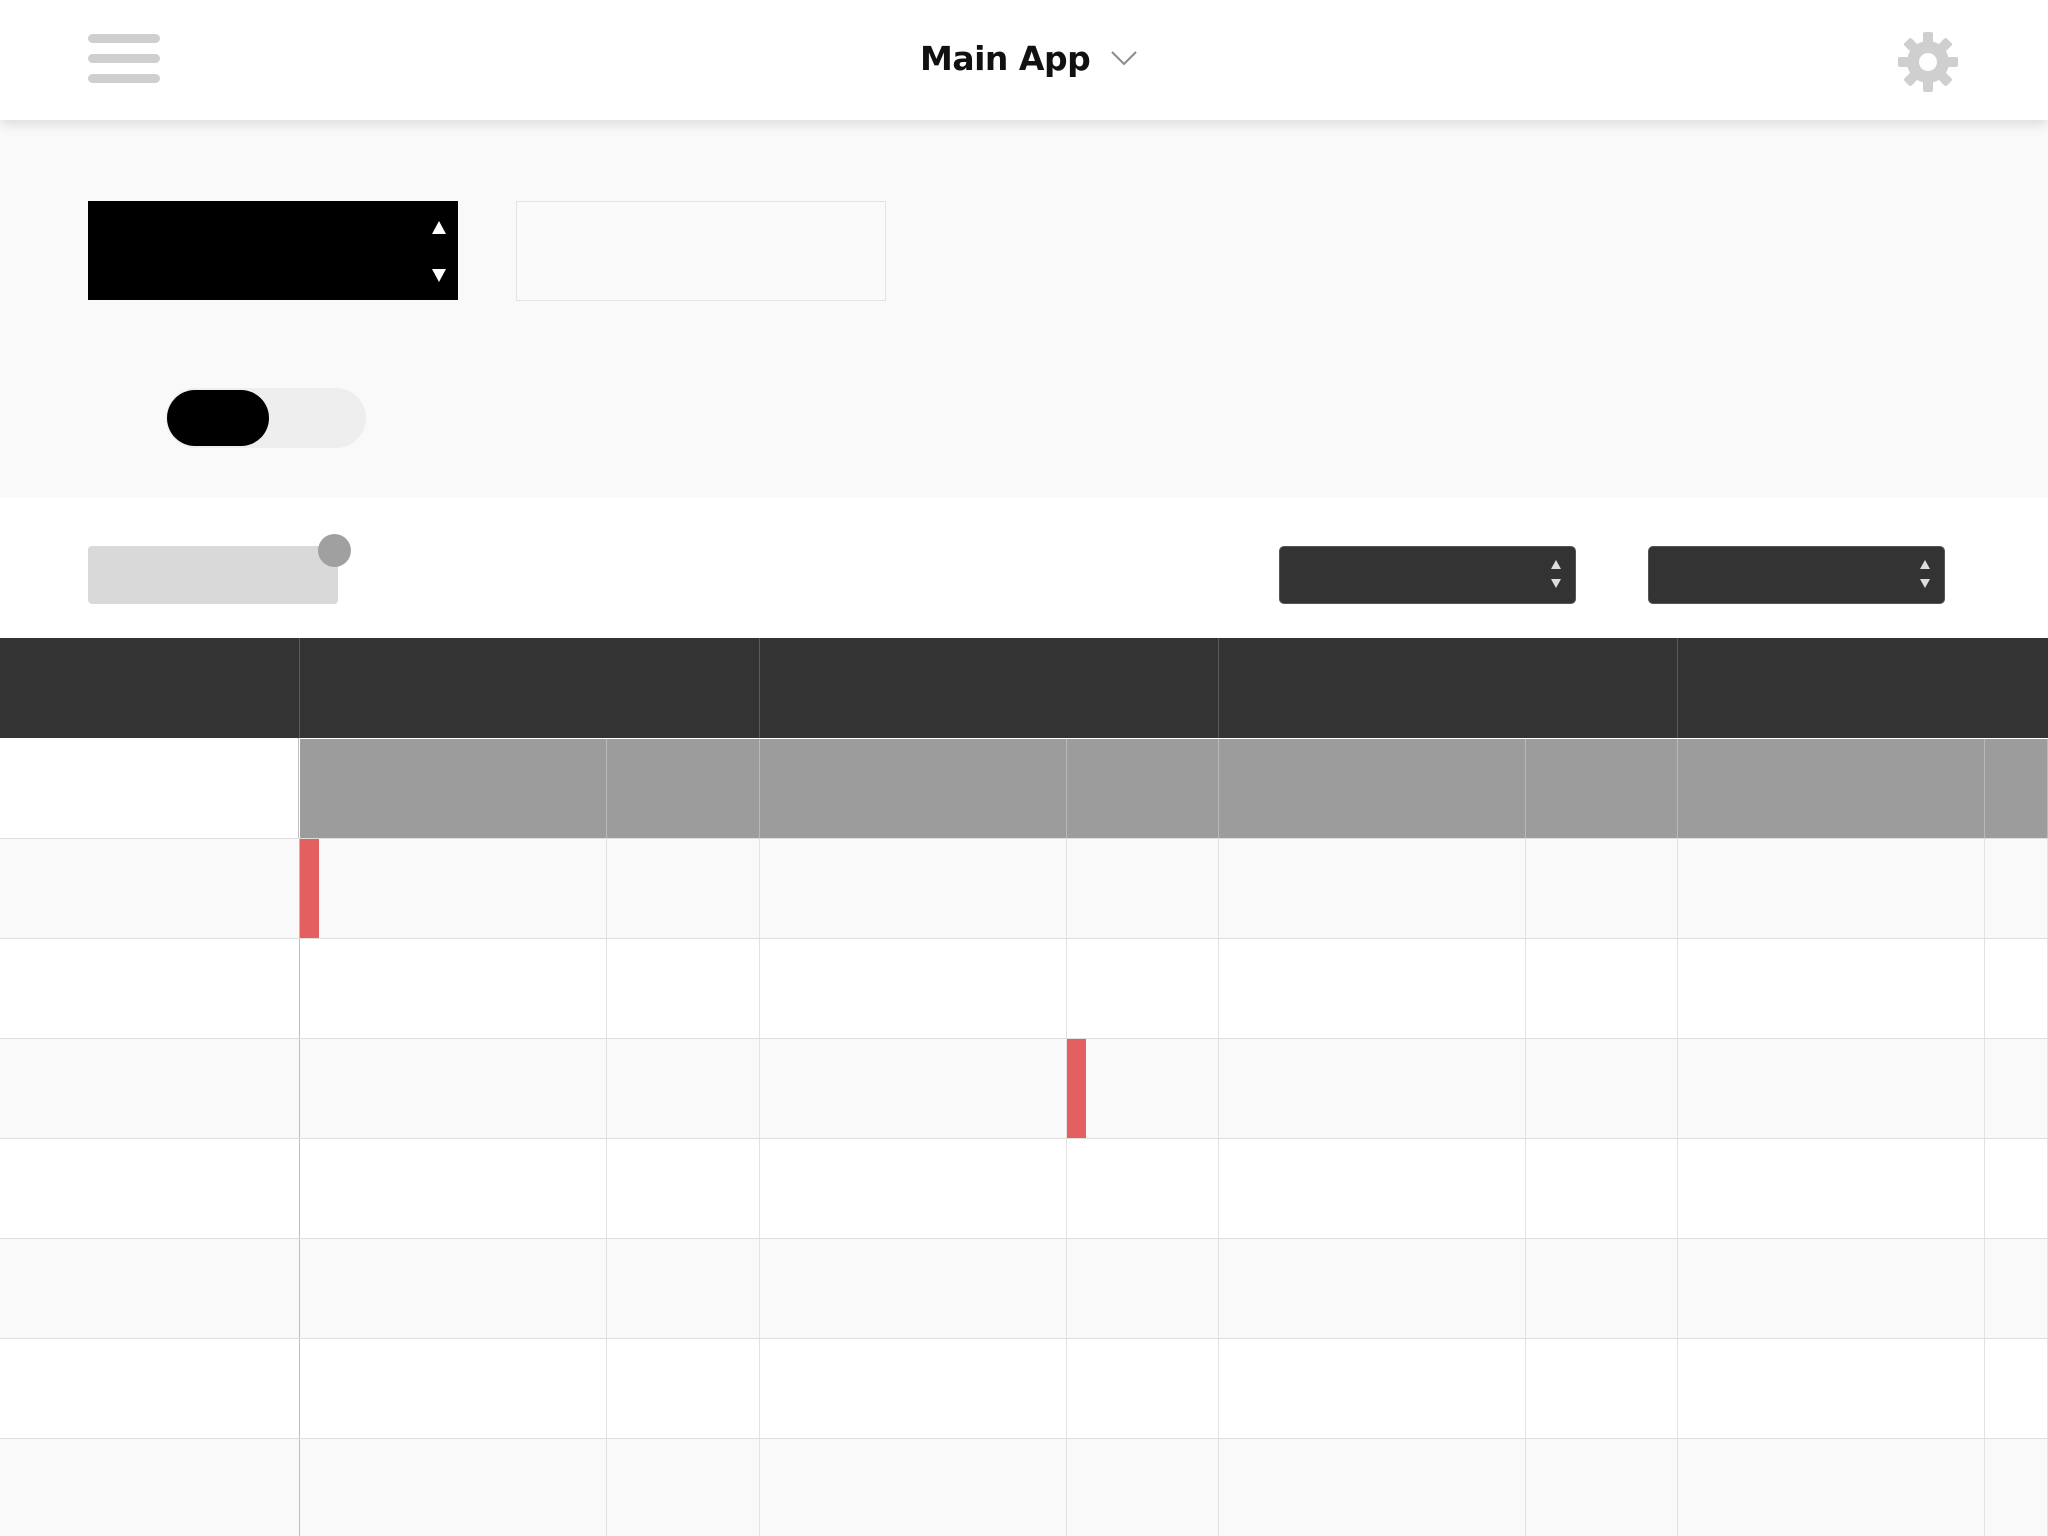  What do you see at coordinates (1925, 564) in the screenshot?
I see `select-up-icon` at bounding box center [1925, 564].